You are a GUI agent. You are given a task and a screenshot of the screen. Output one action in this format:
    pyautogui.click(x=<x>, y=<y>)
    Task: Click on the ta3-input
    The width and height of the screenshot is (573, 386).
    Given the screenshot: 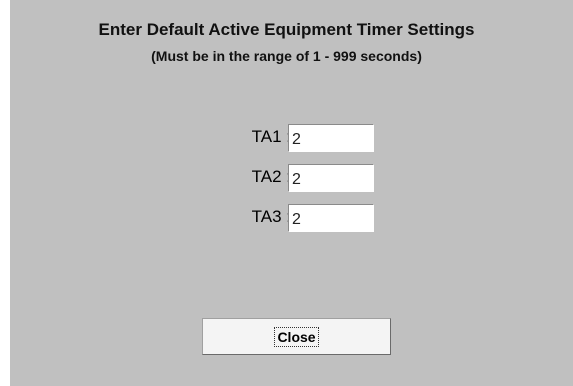 What is the action you would take?
    pyautogui.click(x=331, y=218)
    